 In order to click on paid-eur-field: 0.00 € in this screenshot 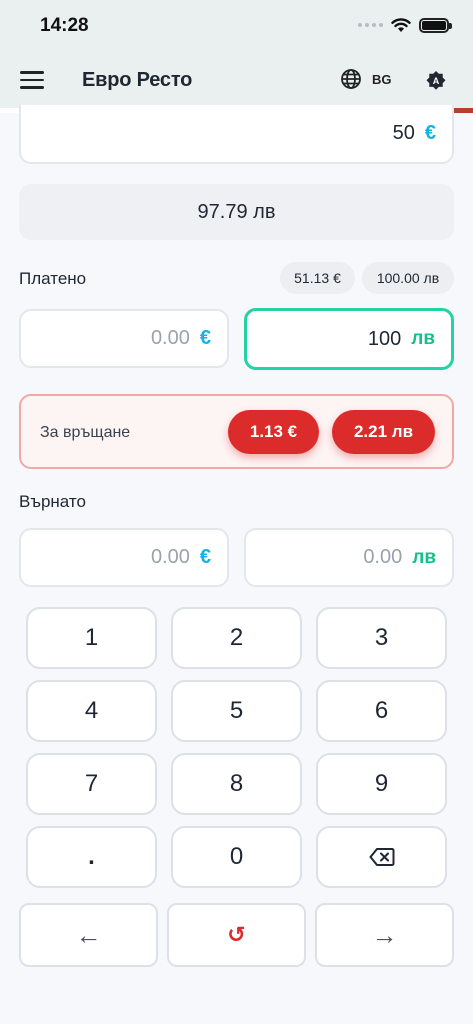, I will do `click(124, 338)`.